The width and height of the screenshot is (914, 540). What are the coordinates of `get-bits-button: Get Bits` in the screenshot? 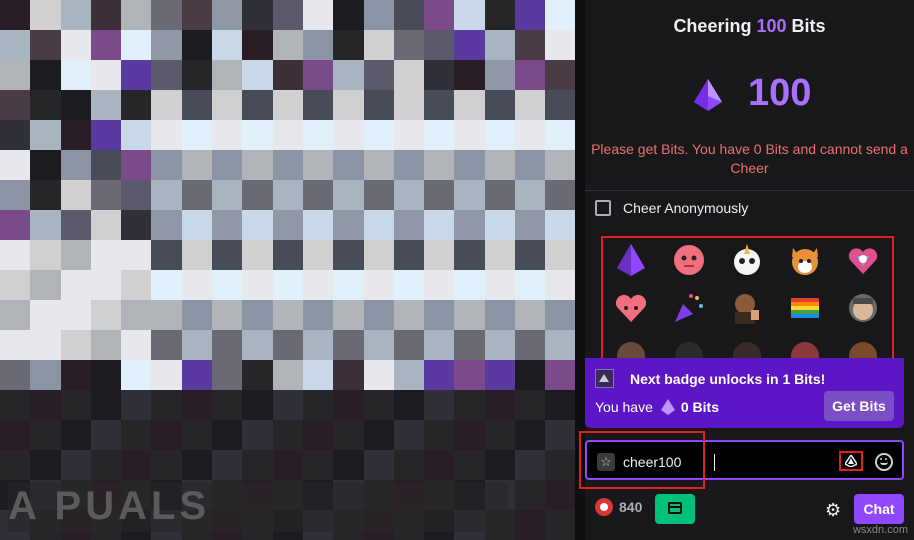 It's located at (859, 406).